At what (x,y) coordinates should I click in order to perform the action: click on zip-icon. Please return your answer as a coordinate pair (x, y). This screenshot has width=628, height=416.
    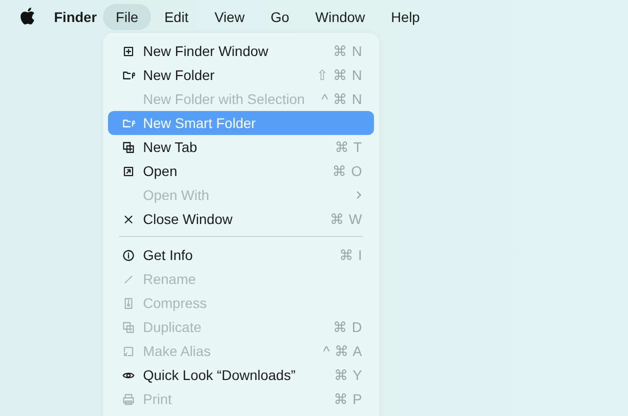
    Looking at the image, I should click on (128, 303).